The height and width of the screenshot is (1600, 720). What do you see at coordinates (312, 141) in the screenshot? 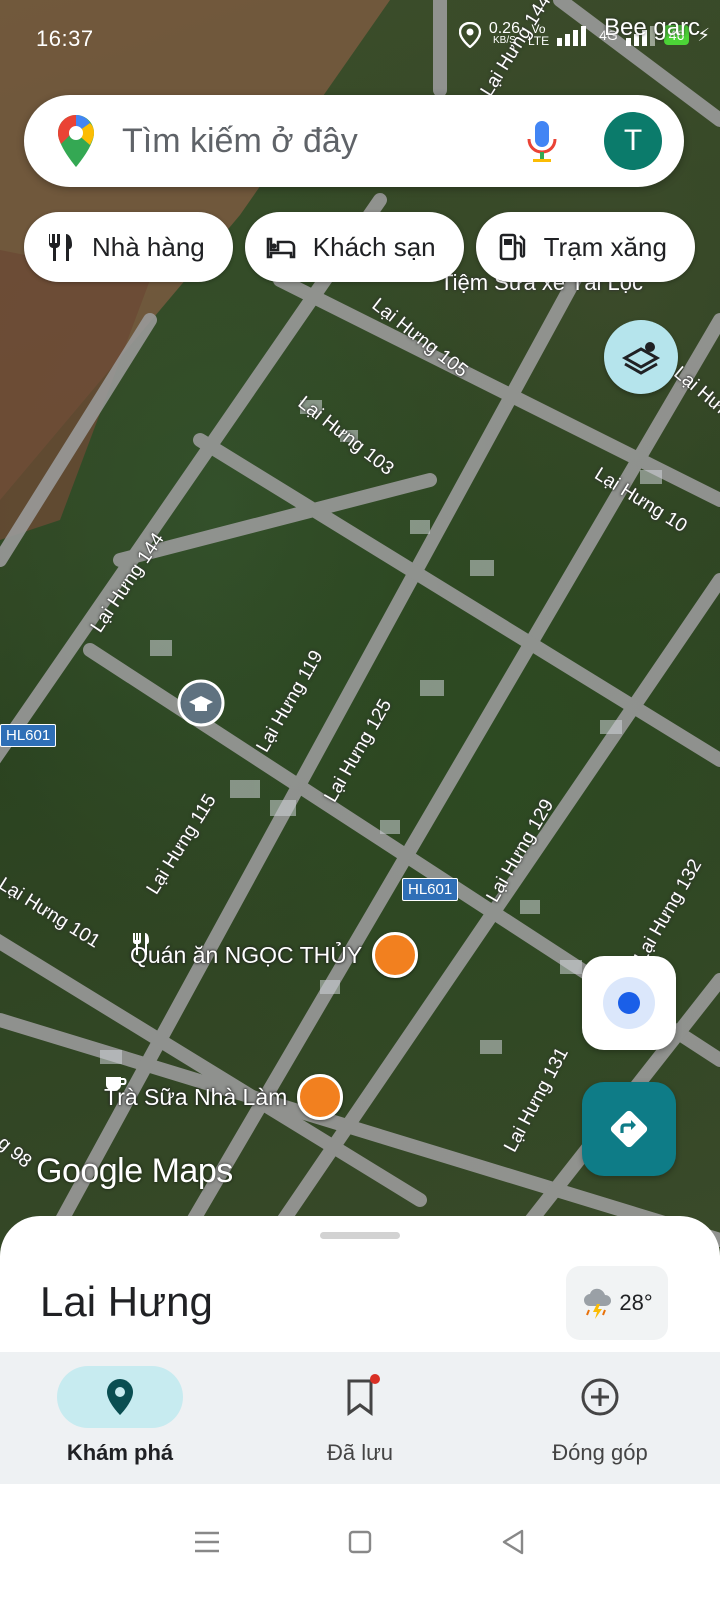
I see `search-input` at bounding box center [312, 141].